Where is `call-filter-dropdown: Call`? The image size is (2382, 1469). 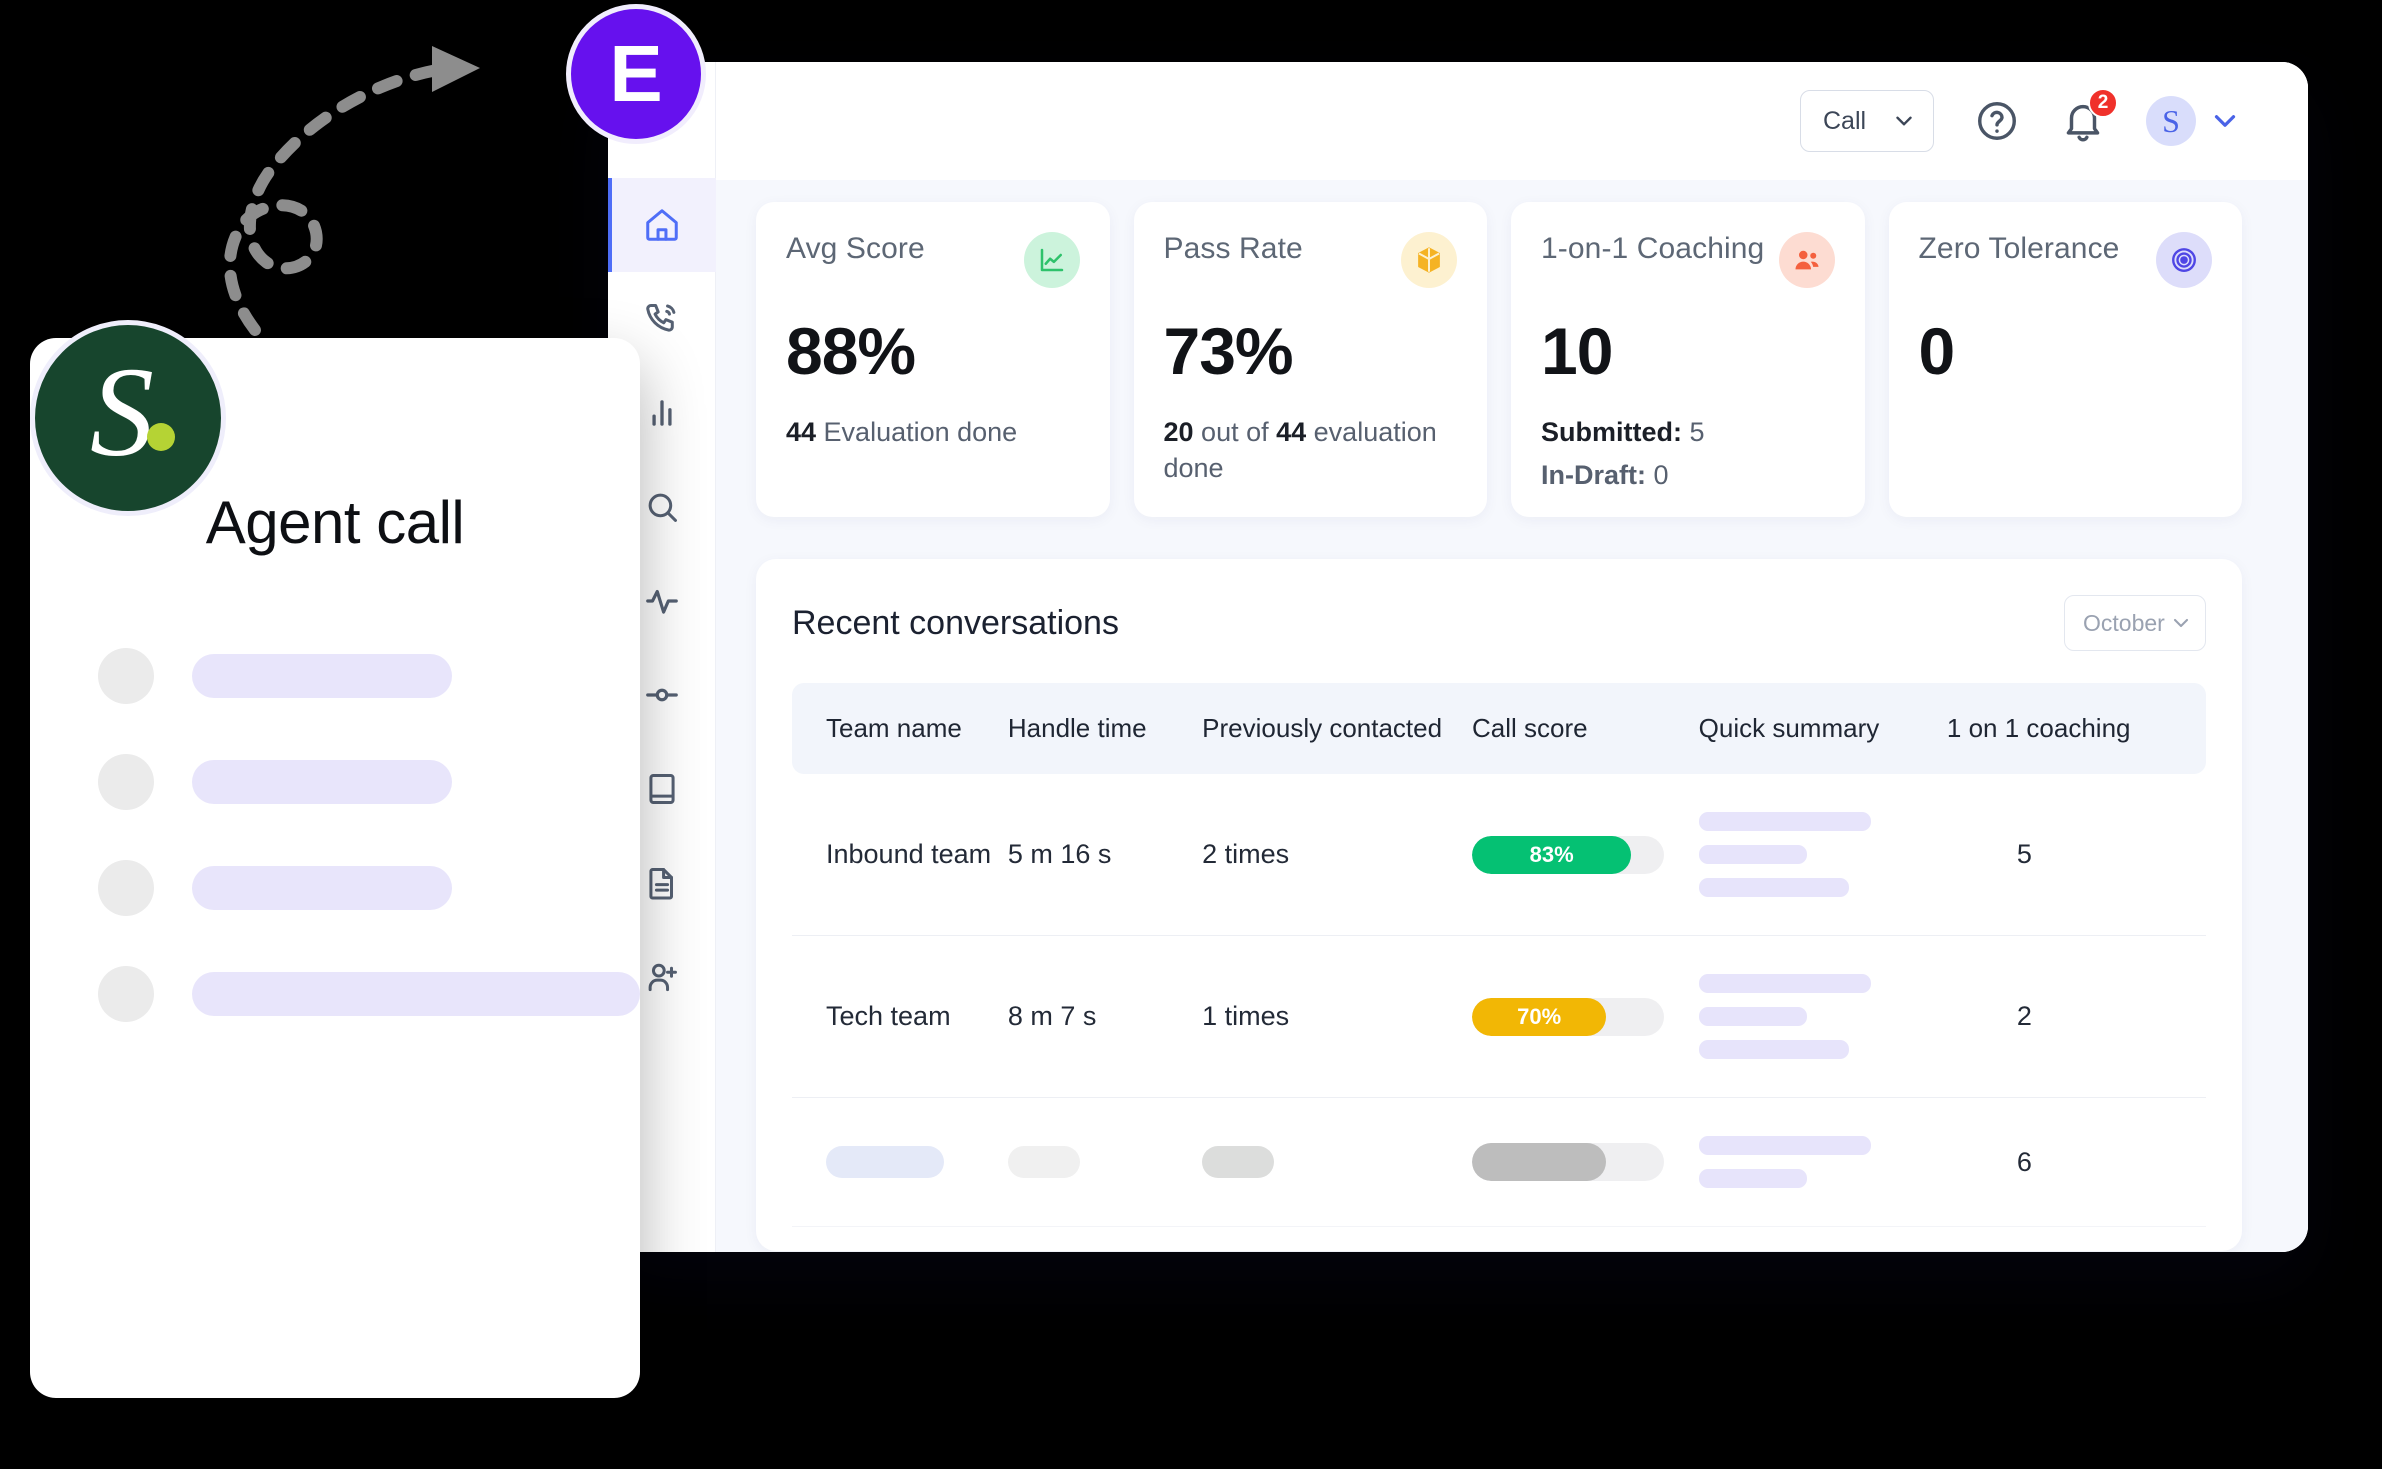 call-filter-dropdown: Call is located at coordinates (1867, 121).